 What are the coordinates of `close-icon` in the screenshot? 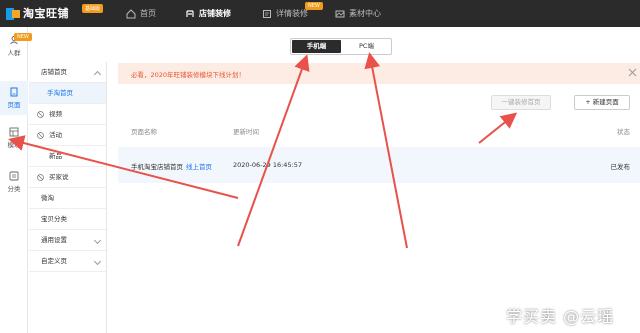 It's located at (632, 72).